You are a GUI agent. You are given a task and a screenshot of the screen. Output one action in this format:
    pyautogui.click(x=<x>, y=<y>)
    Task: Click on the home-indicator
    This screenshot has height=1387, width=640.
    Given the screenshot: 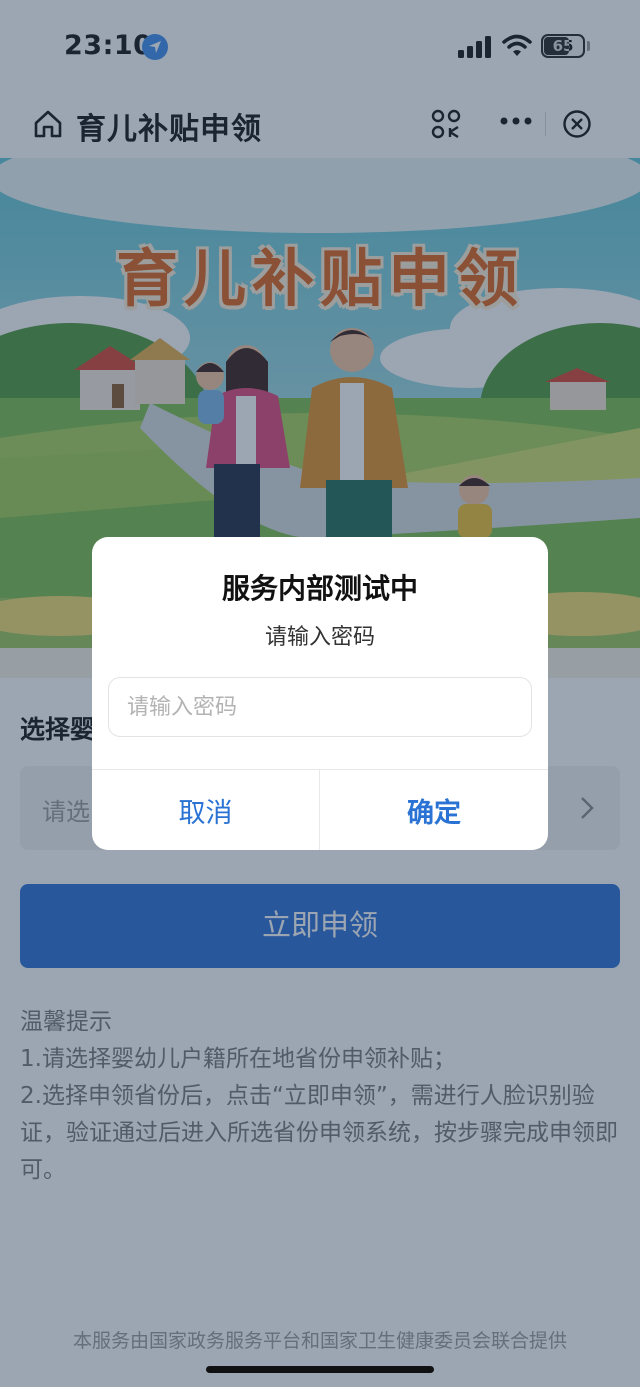 What is the action you would take?
    pyautogui.click(x=320, y=1369)
    